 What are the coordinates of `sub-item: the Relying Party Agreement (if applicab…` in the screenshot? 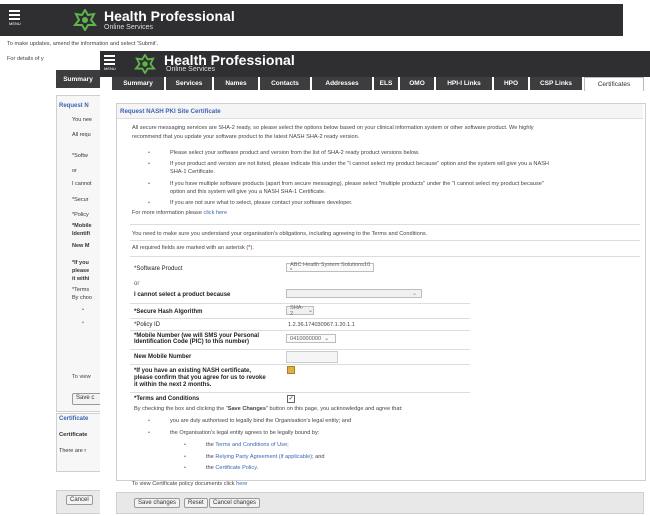 It's located at (265, 457).